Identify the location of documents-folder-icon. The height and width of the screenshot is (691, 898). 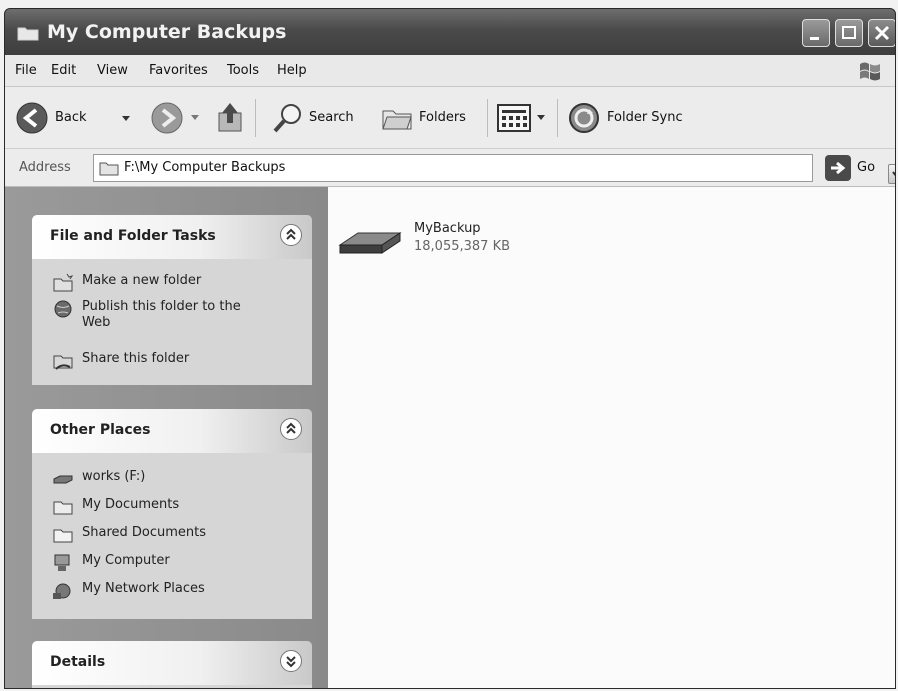
(63, 508).